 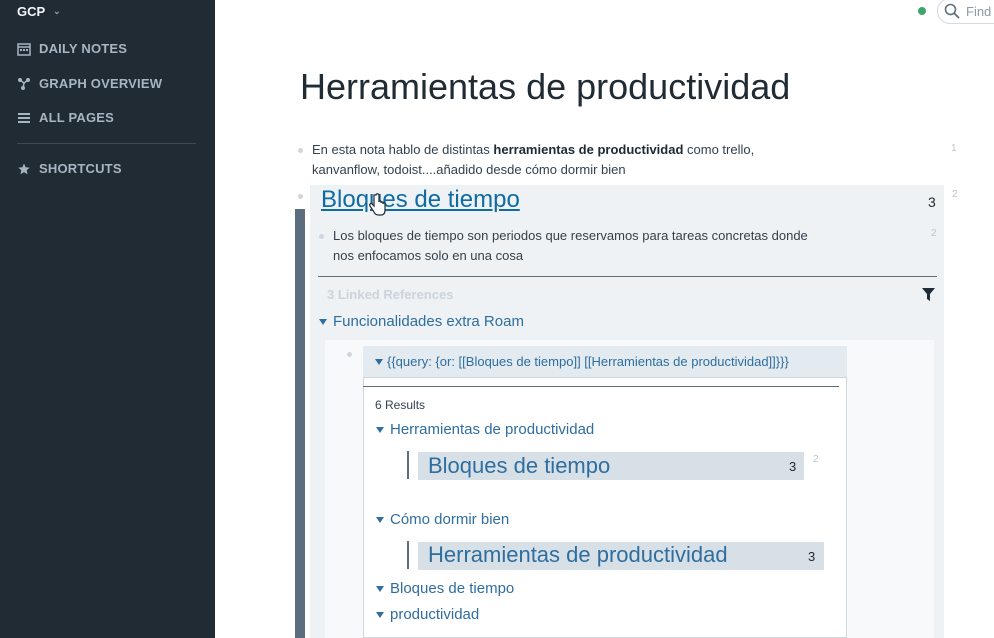 What do you see at coordinates (403, 149) in the screenshot?
I see `block-text: En esta nota hablo de distintas` at bounding box center [403, 149].